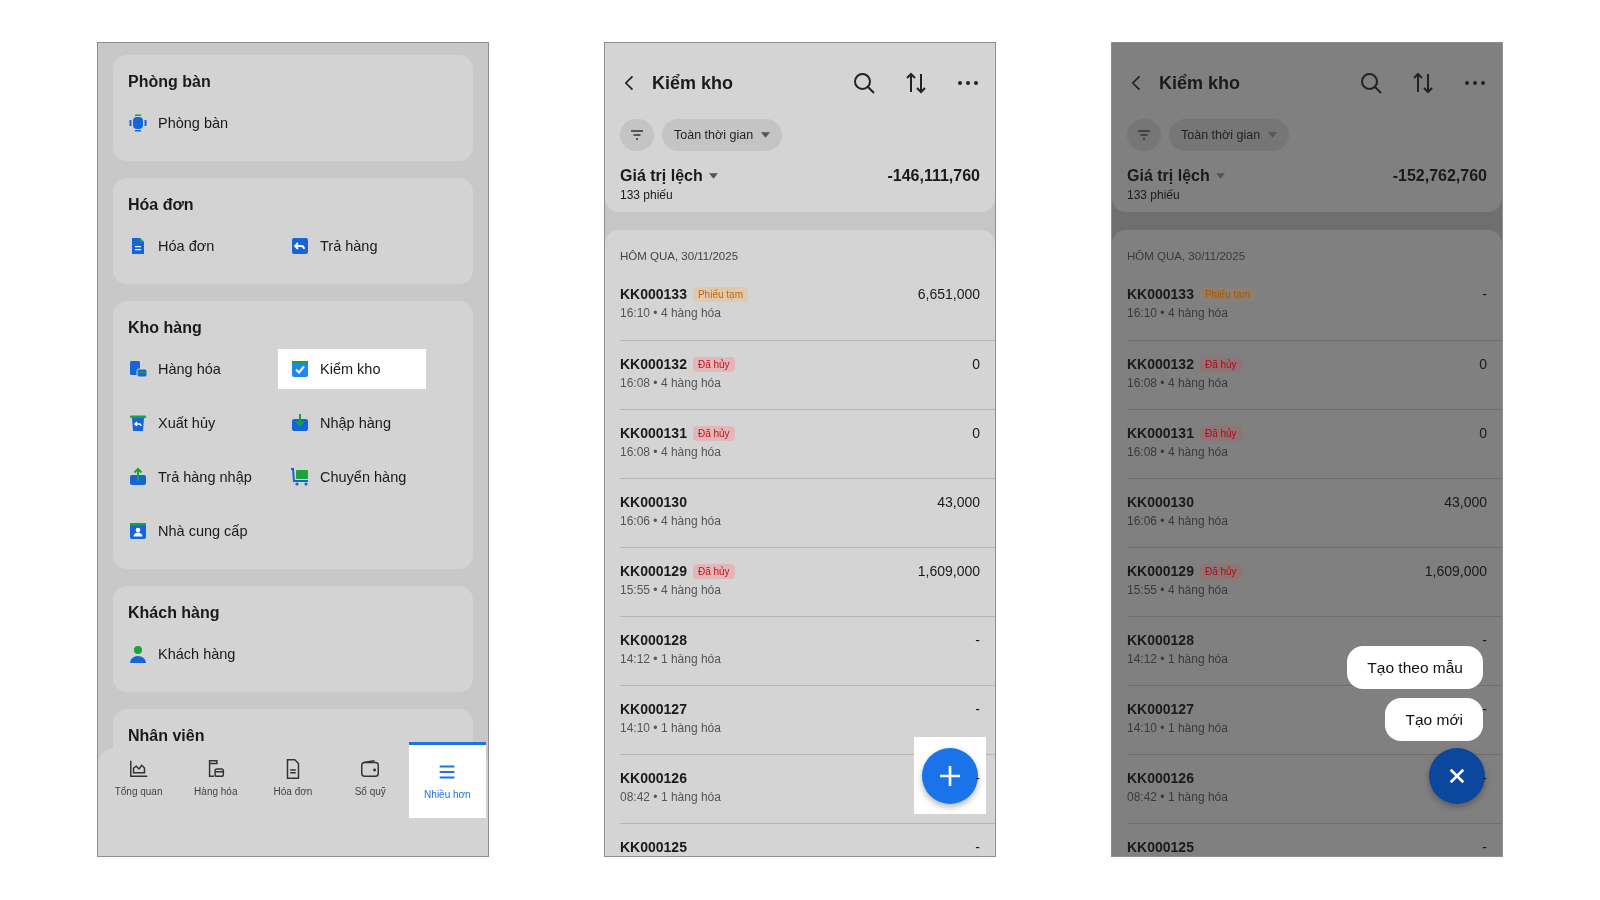 The height and width of the screenshot is (900, 1600). Describe the element at coordinates (352, 246) in the screenshot. I see `menu-item: Trả hàng` at that location.